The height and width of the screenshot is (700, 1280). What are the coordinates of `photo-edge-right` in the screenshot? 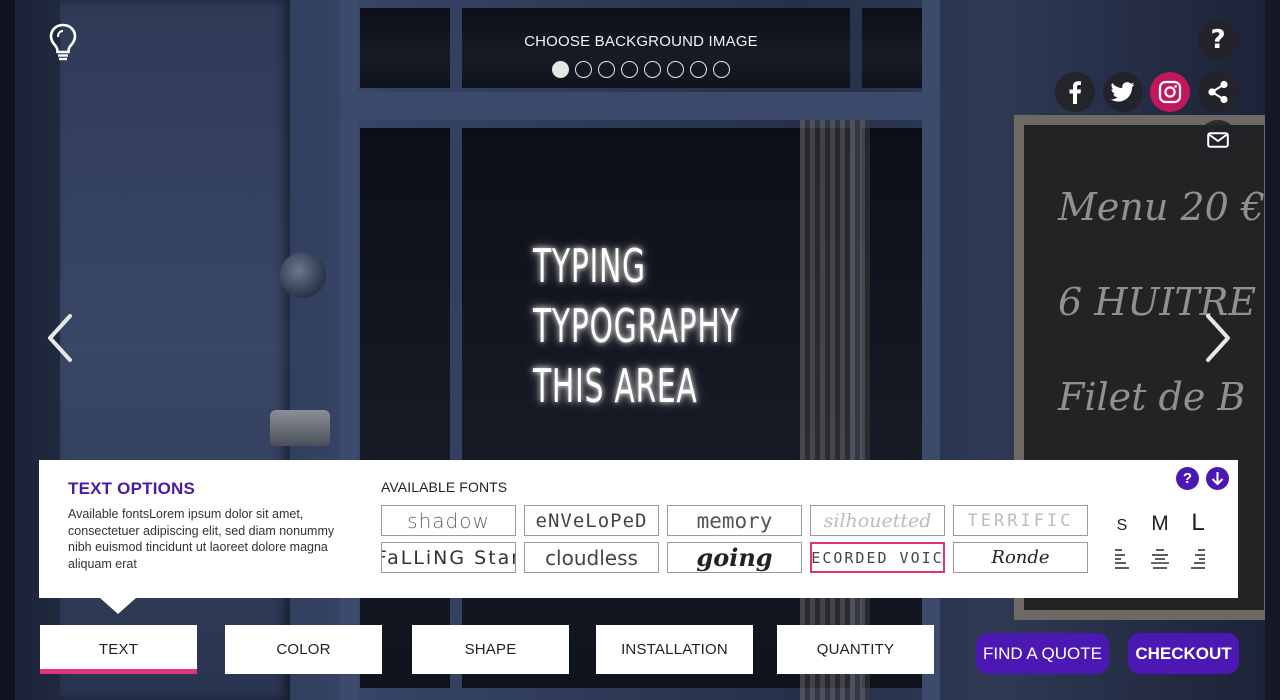 It's located at (1272, 350).